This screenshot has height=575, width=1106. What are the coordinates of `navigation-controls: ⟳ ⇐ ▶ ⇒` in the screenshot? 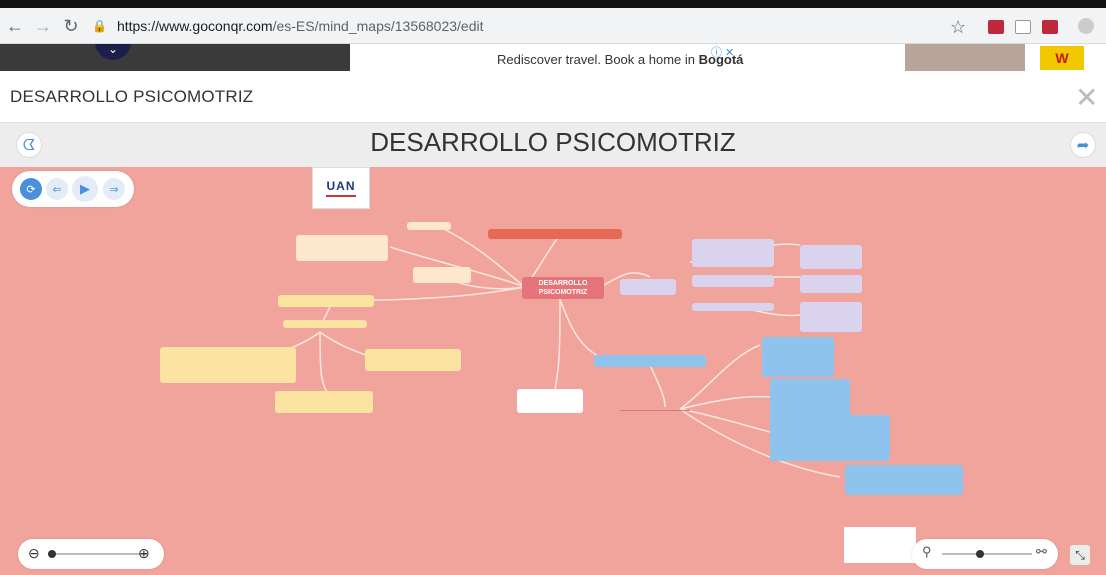 It's located at (73, 189).